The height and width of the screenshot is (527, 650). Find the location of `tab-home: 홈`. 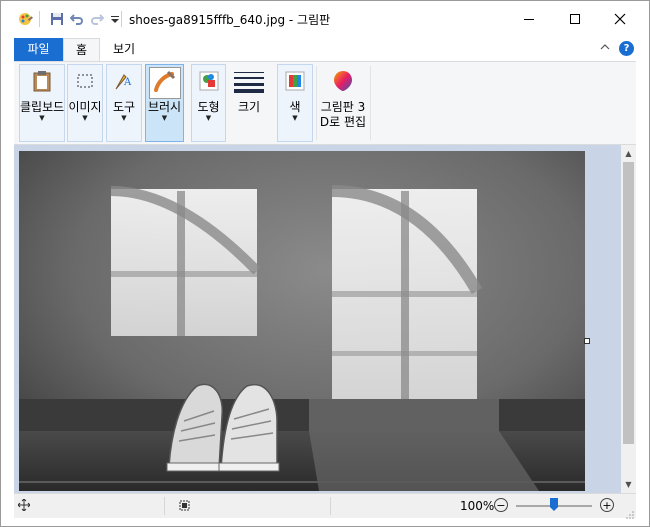

tab-home: 홈 is located at coordinates (81, 49).